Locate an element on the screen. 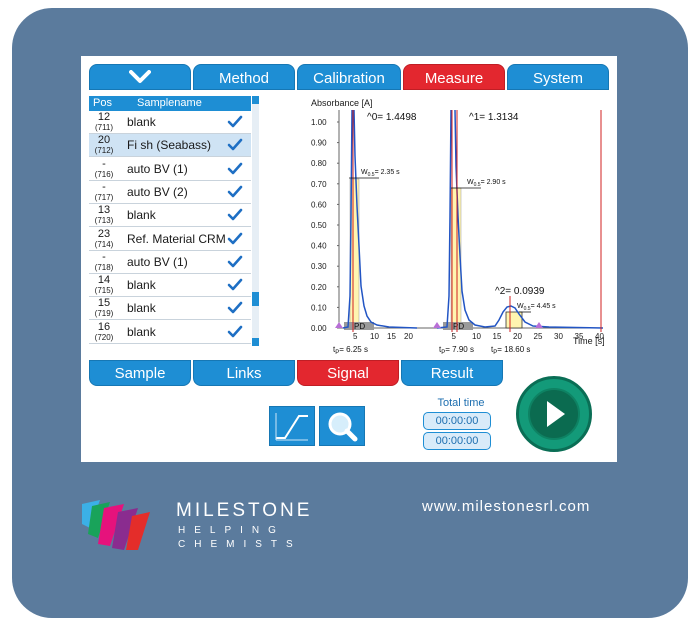  scroll-up-arrow is located at coordinates (255, 100).